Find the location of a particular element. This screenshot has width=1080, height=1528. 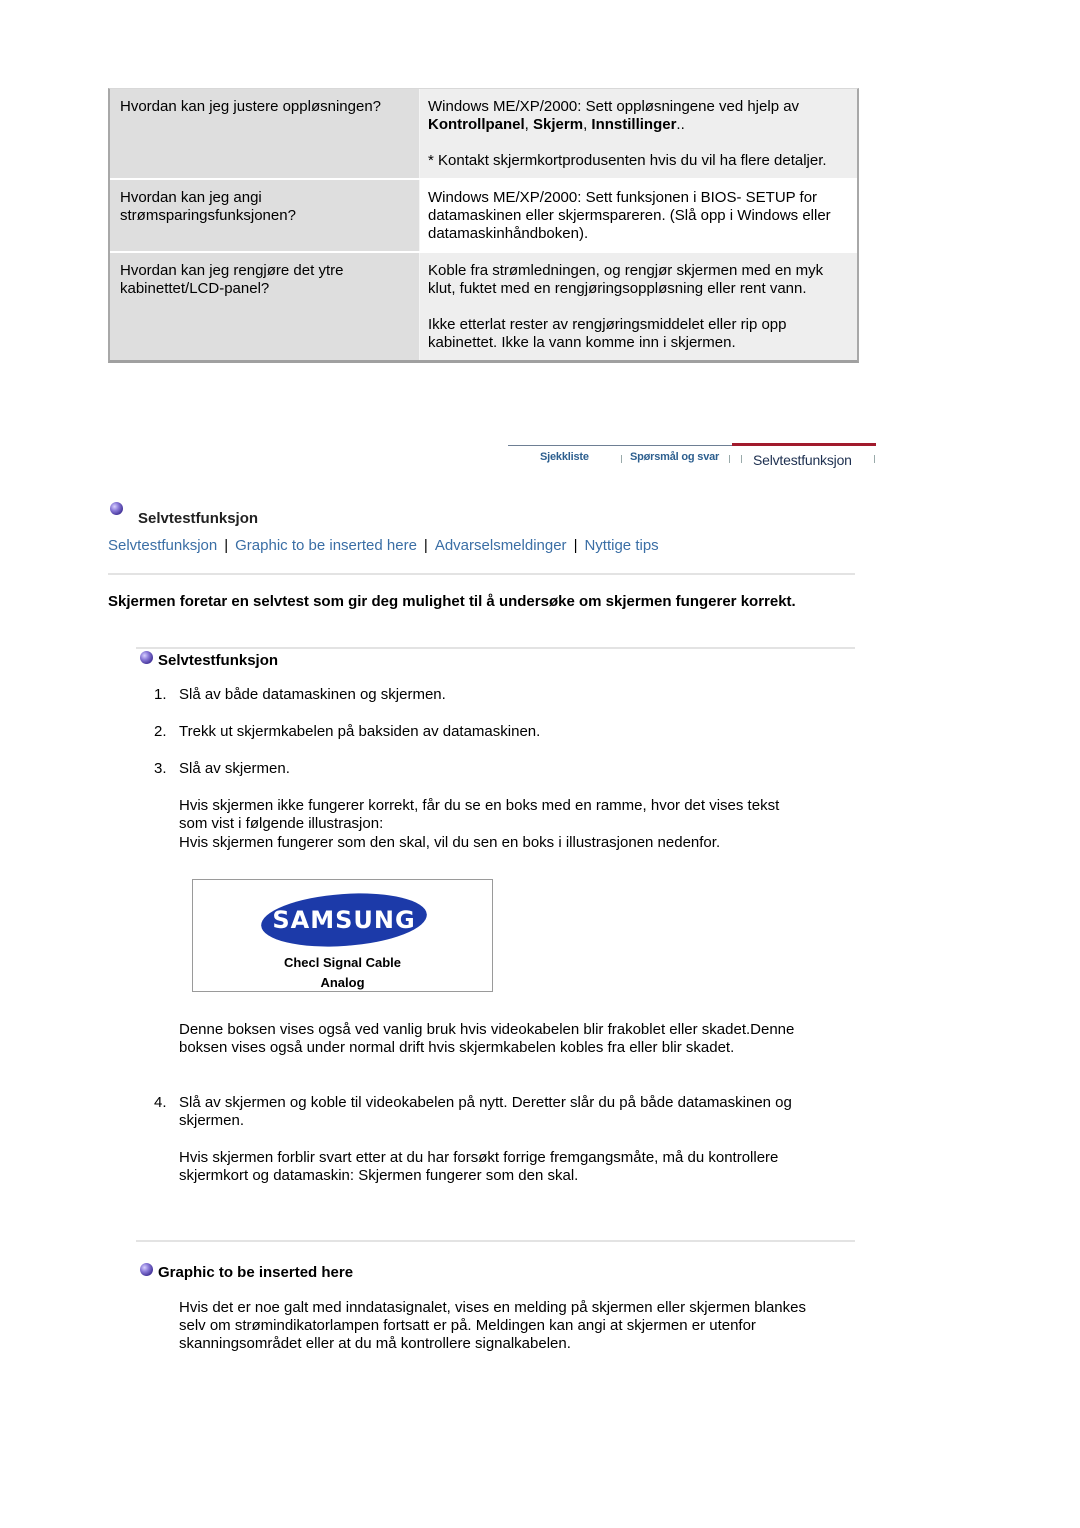

link-selvtestfunksjon: Selvtestfunksjon is located at coordinates (162, 545).